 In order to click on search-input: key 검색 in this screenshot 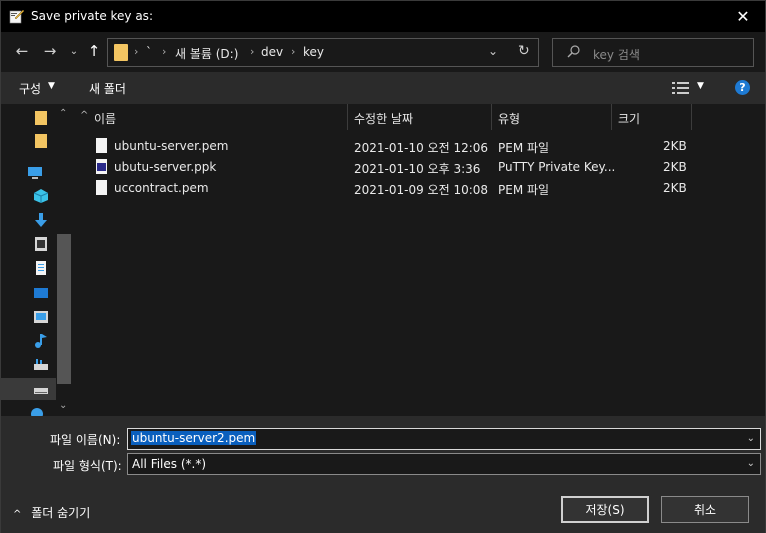, I will do `click(616, 54)`.